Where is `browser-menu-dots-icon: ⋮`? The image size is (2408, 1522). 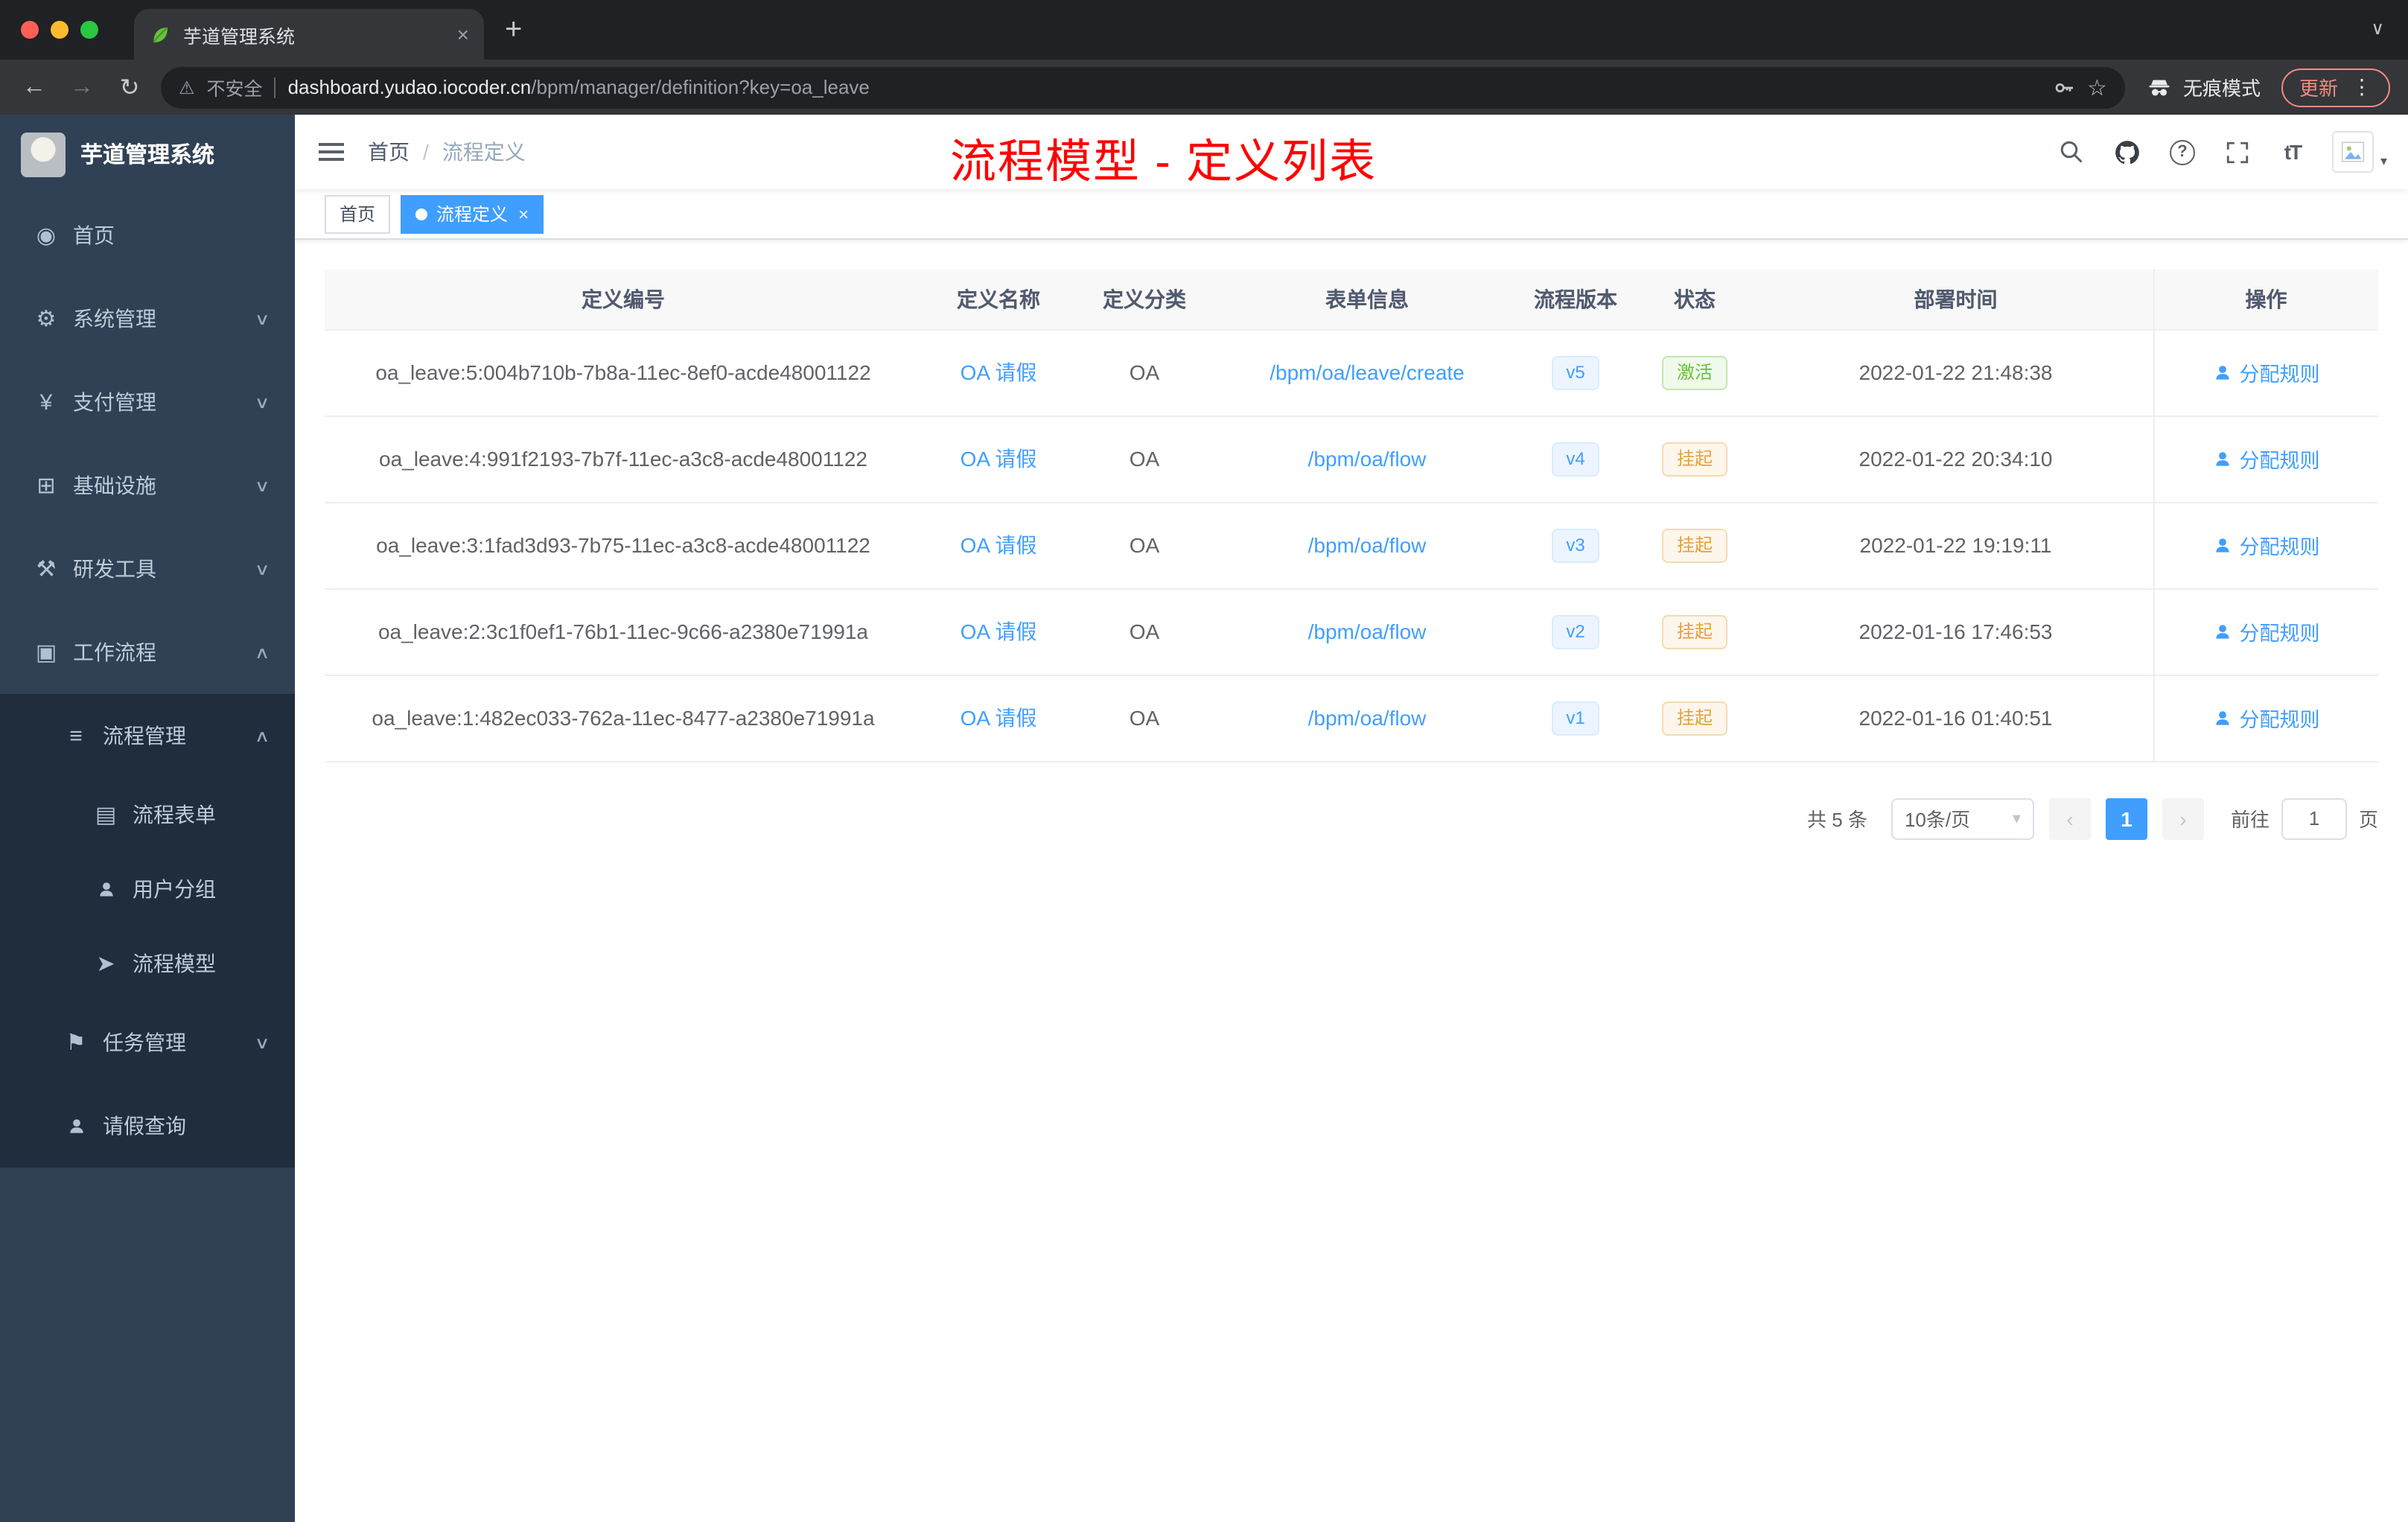 browser-menu-dots-icon: ⋮ is located at coordinates (2361, 87).